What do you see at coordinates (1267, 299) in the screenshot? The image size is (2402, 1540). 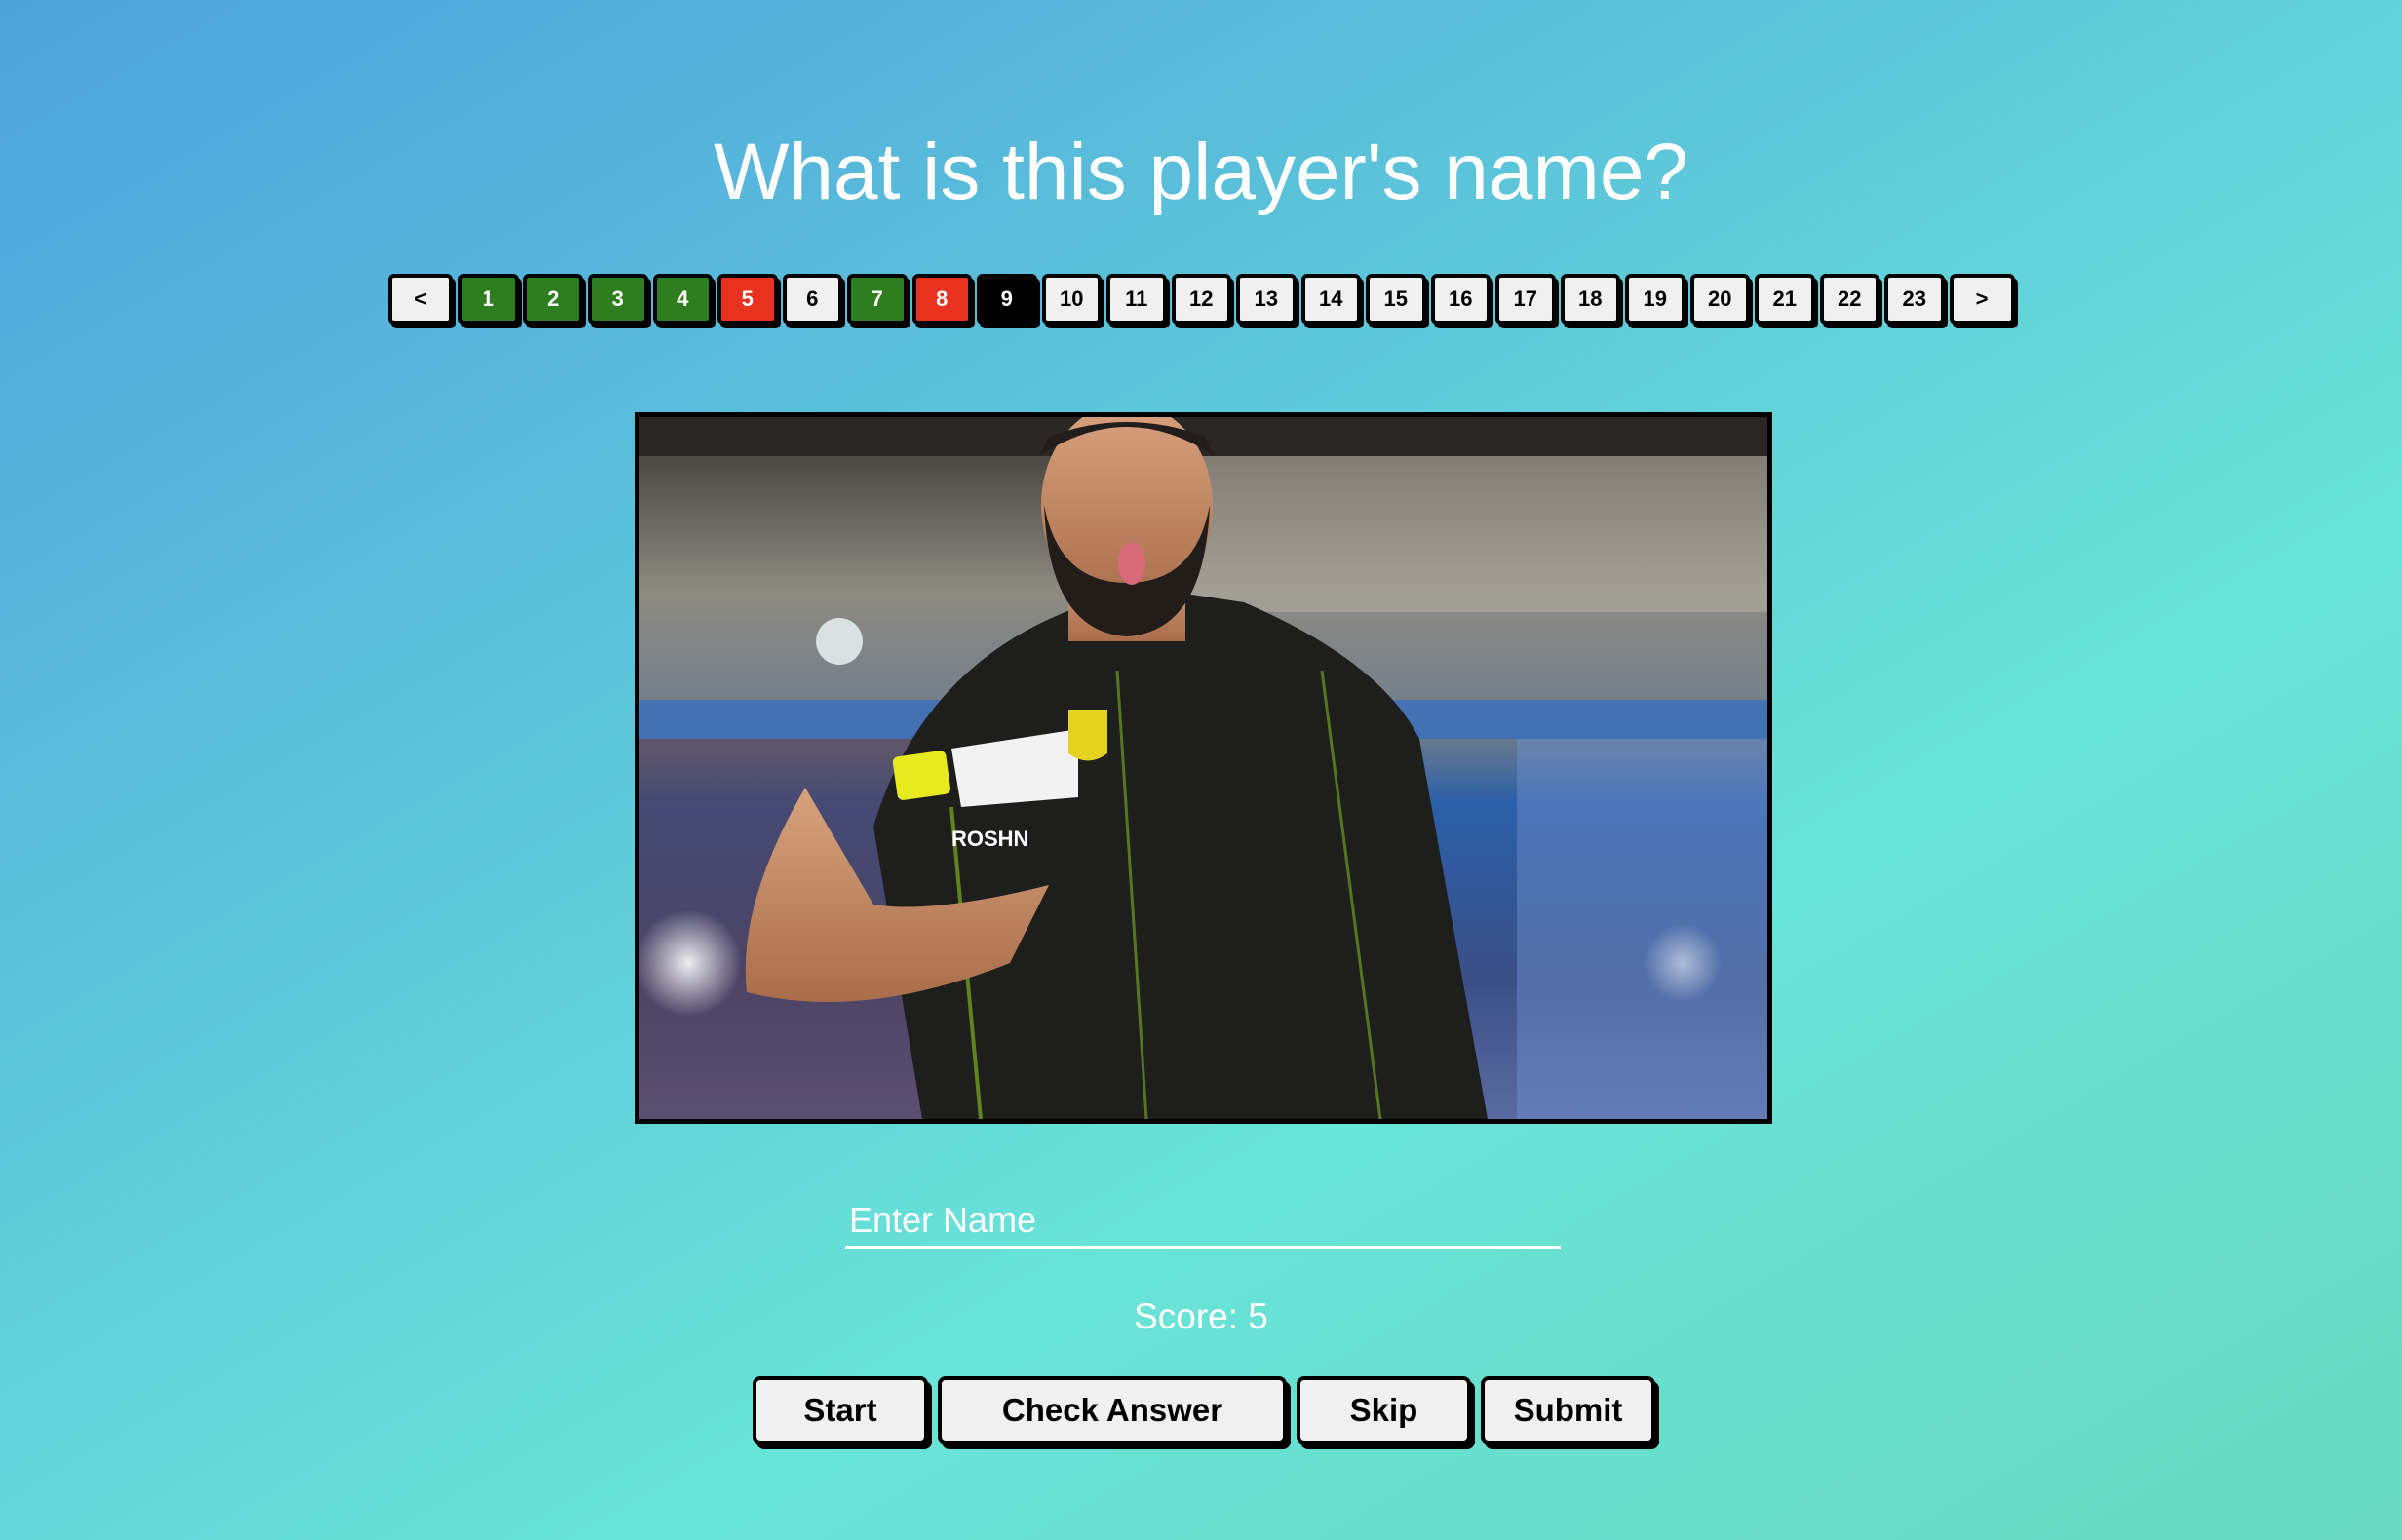 I see `page-button: 13` at bounding box center [1267, 299].